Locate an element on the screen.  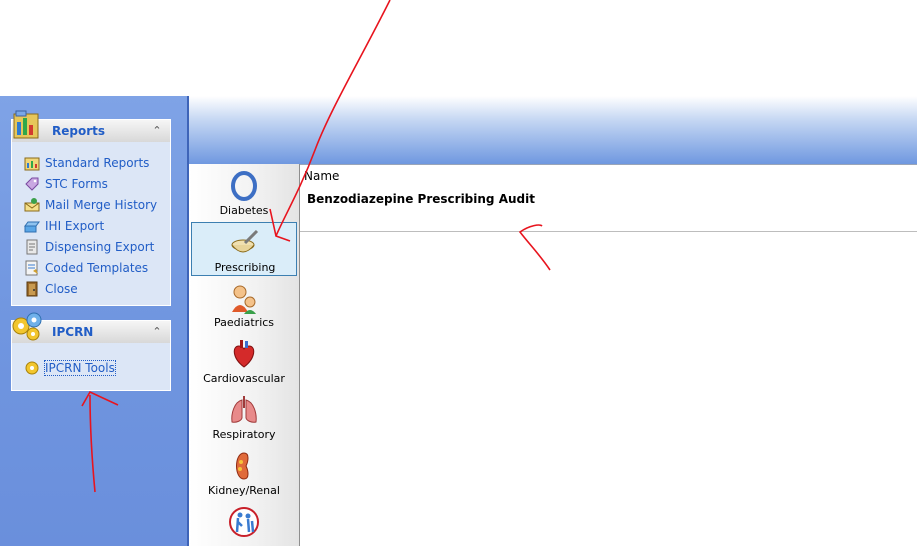
category-cardiovascular: Cardiovascular is located at coordinates (244, 361).